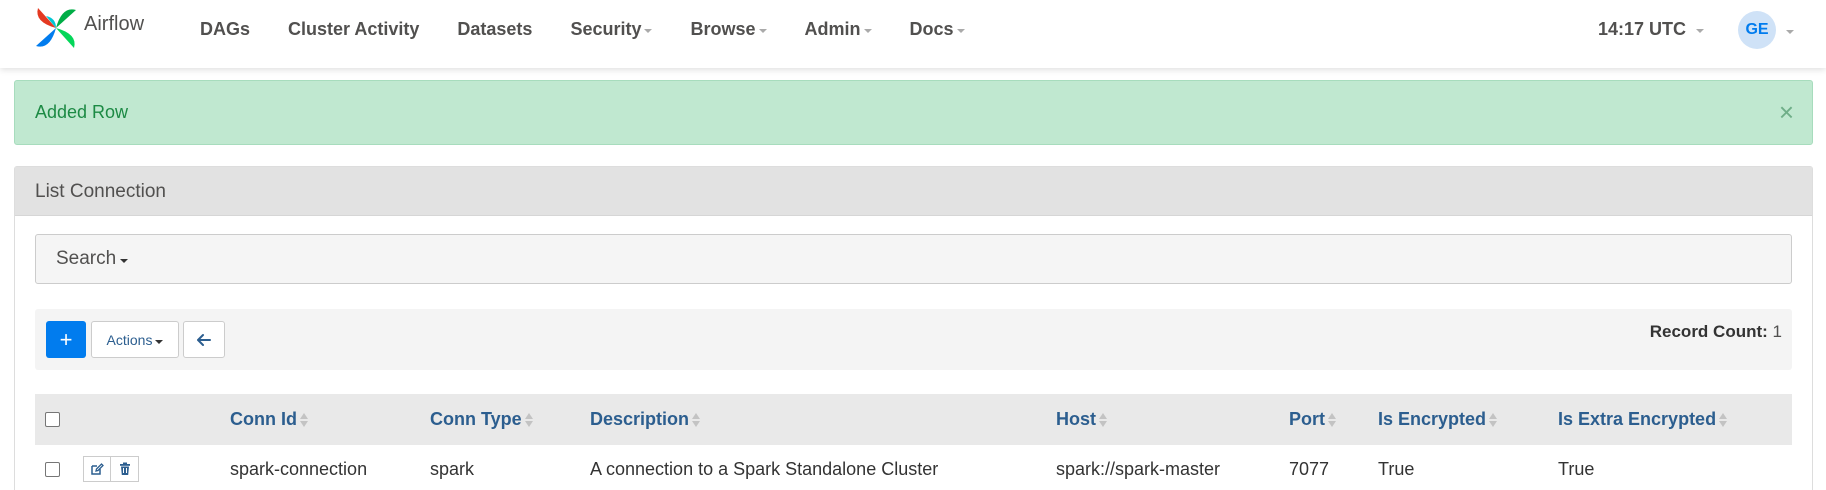 The height and width of the screenshot is (490, 1826). I want to click on column-header-host: Host, so click(1081, 419).